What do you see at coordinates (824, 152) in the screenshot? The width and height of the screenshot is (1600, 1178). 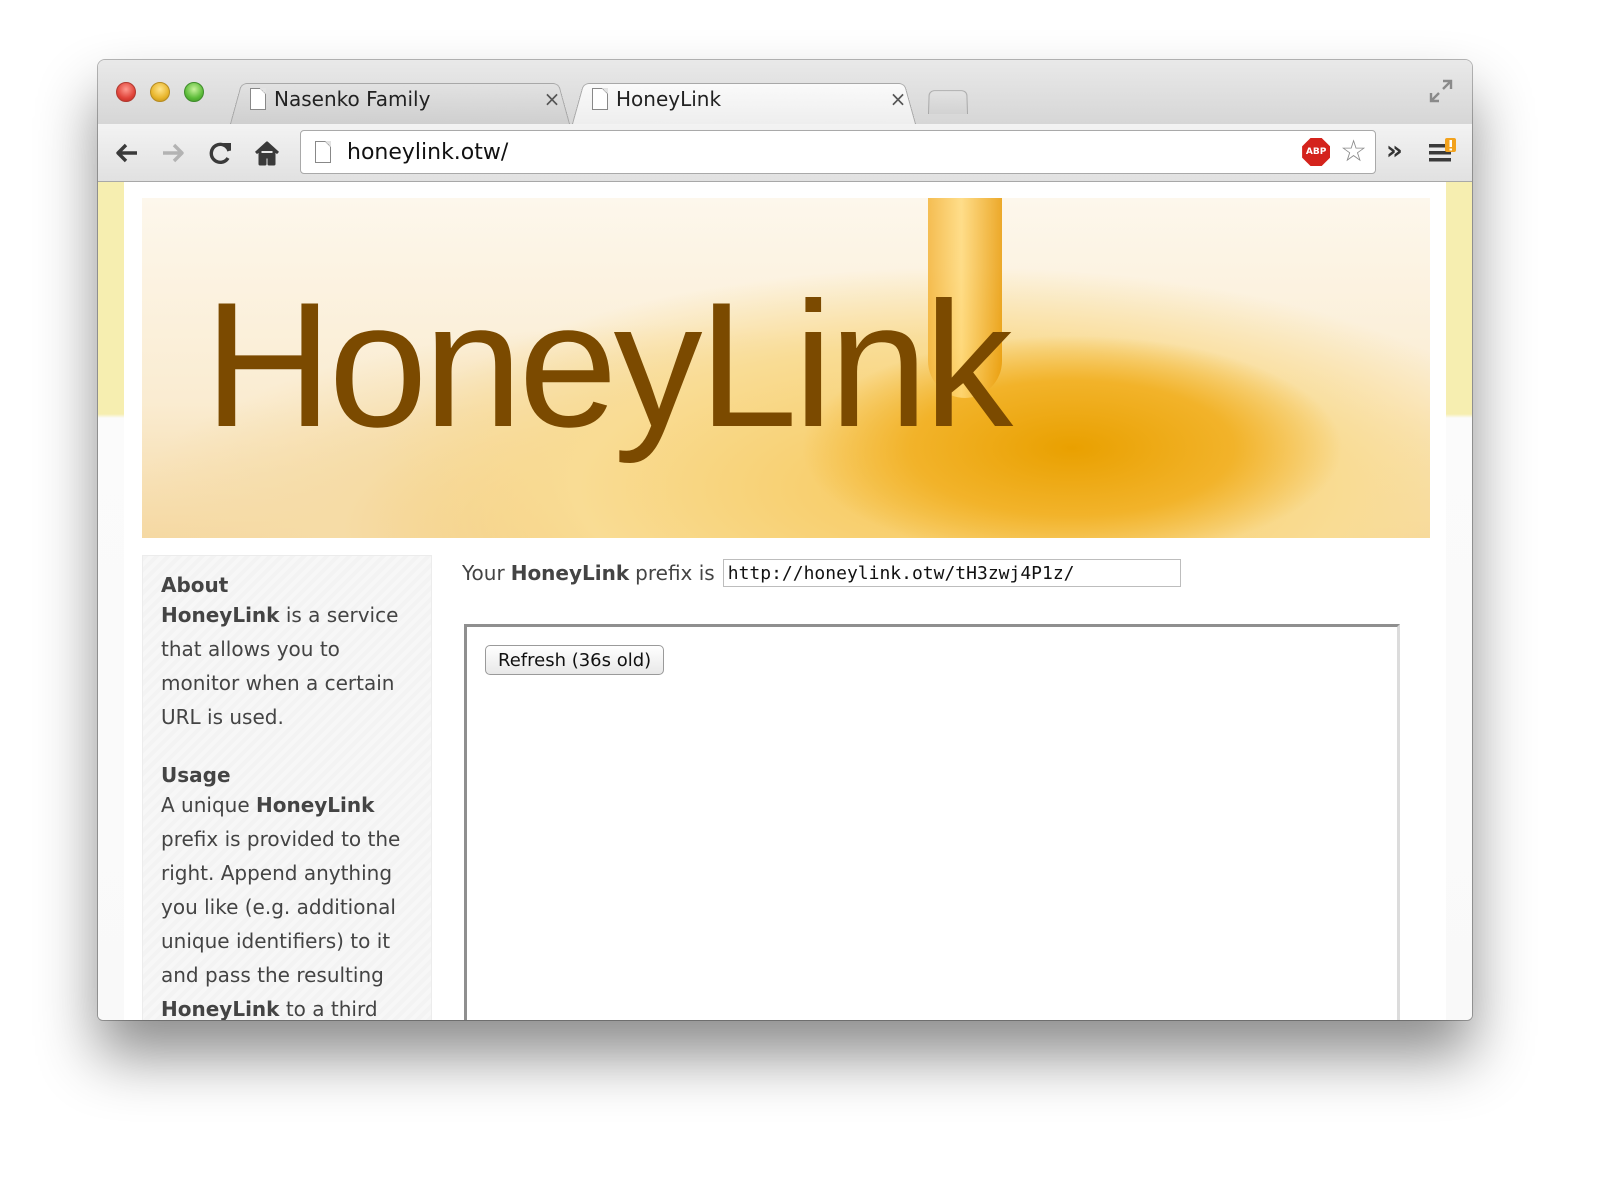 I see `url-text: honeylink.otw/` at bounding box center [824, 152].